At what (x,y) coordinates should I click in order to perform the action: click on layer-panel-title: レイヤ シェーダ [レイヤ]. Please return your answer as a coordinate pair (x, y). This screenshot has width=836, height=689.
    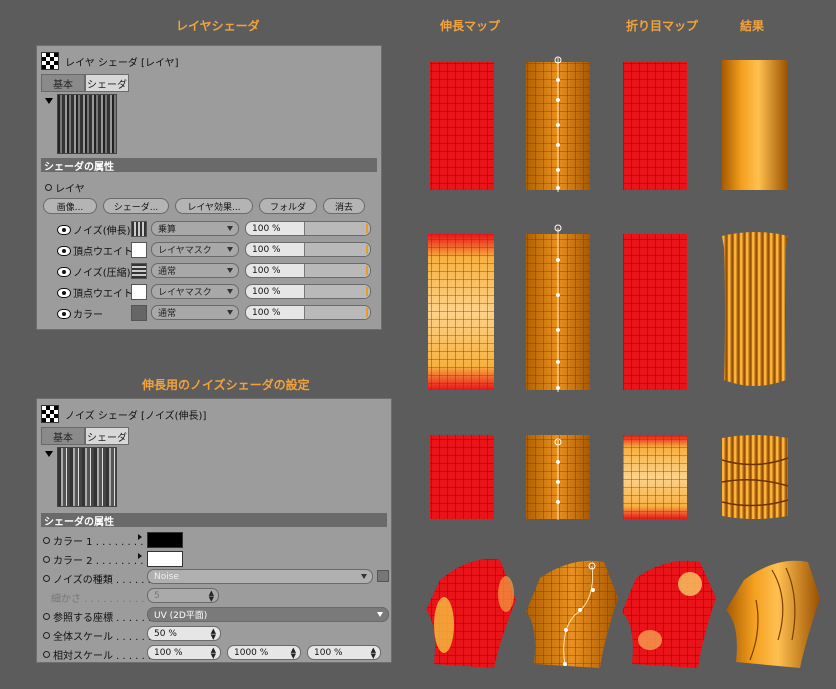
    Looking at the image, I should click on (122, 63).